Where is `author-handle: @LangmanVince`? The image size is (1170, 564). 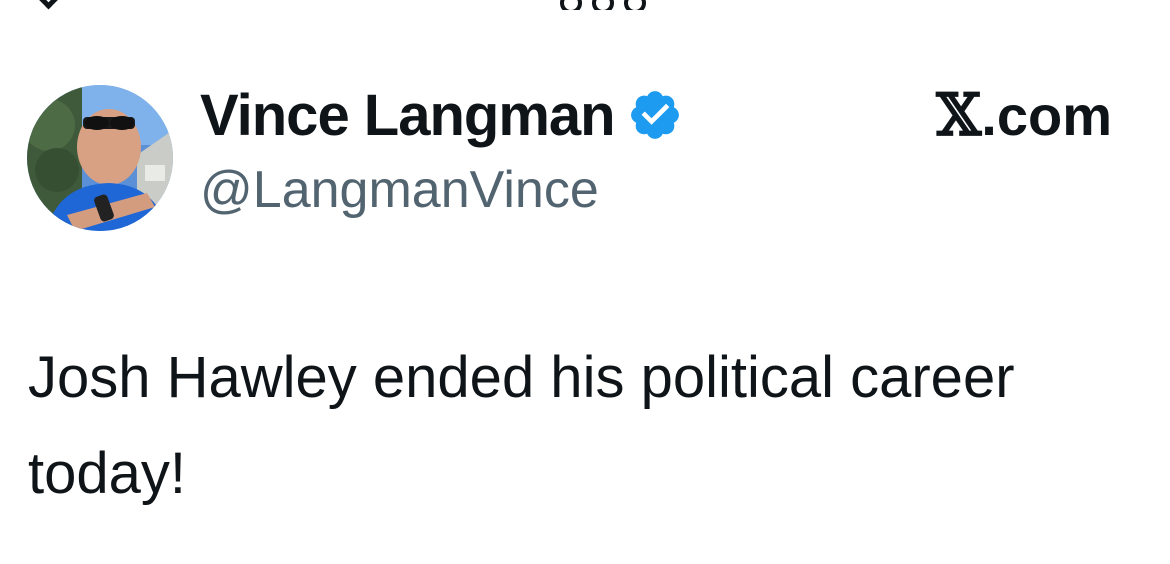 author-handle: @LangmanVince is located at coordinates (399, 190).